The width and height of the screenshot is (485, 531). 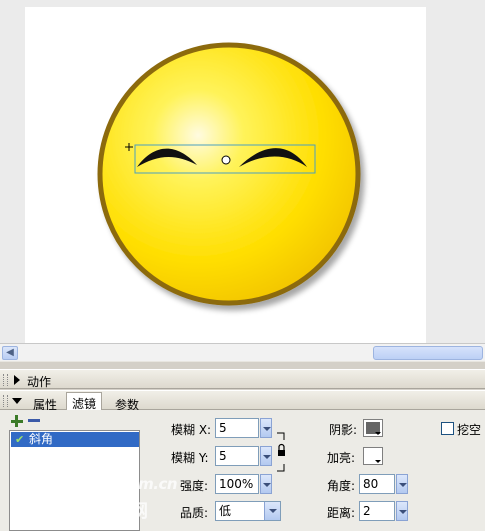 I want to click on knockout-label: 挖空, so click(x=469, y=429).